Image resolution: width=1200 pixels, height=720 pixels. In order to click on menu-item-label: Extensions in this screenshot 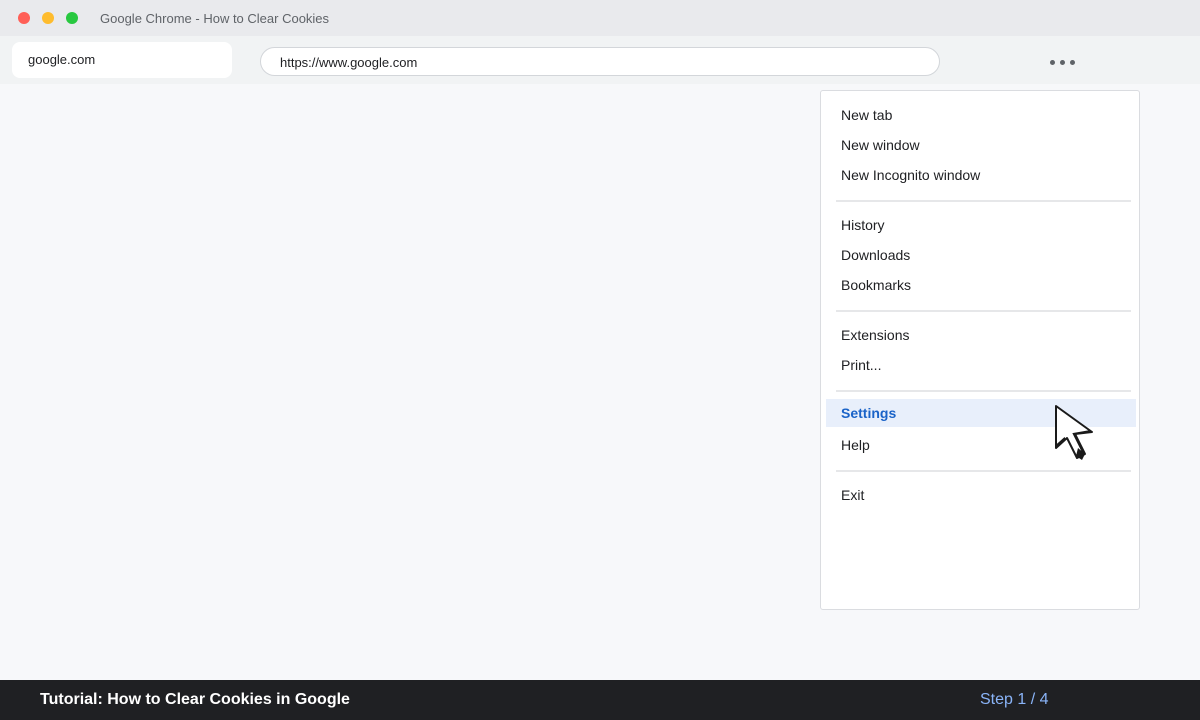, I will do `click(875, 335)`.